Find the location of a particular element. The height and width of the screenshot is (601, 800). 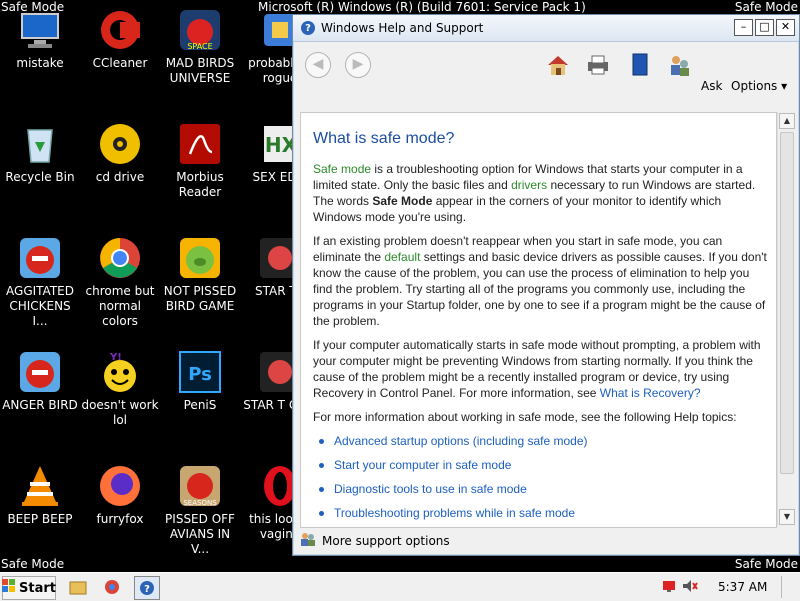

bad-piggies-icon is located at coordinates (200, 258).